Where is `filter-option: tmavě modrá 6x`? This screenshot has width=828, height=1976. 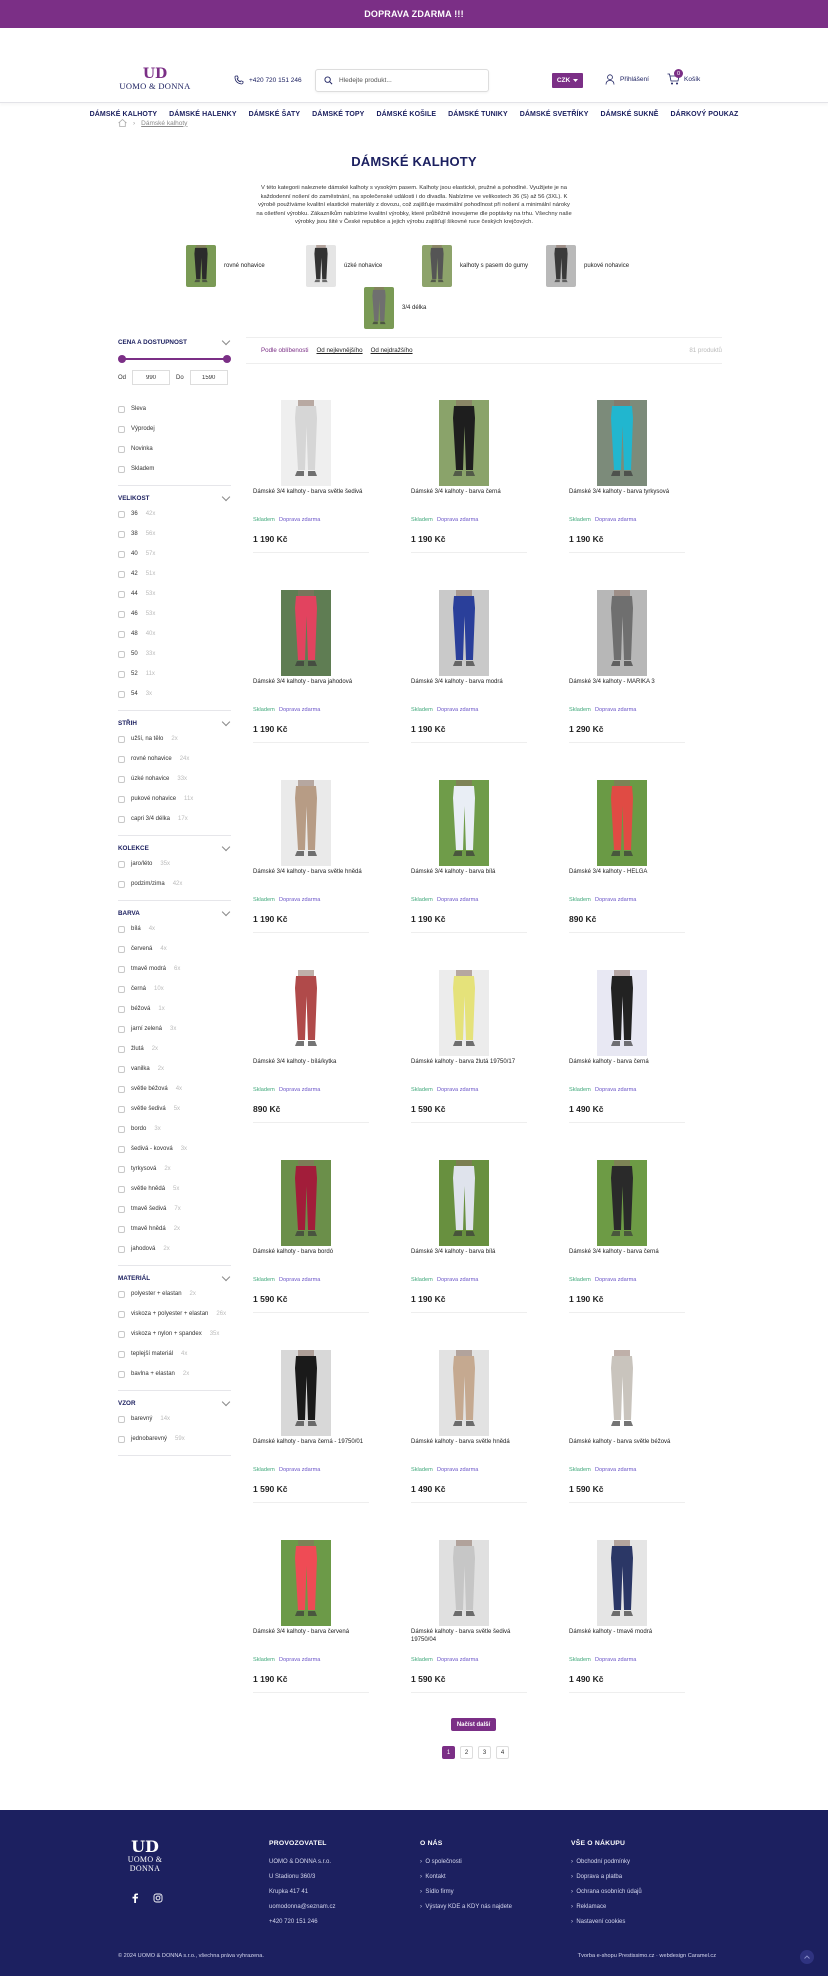
filter-option: tmavě modrá 6x is located at coordinates (174, 969).